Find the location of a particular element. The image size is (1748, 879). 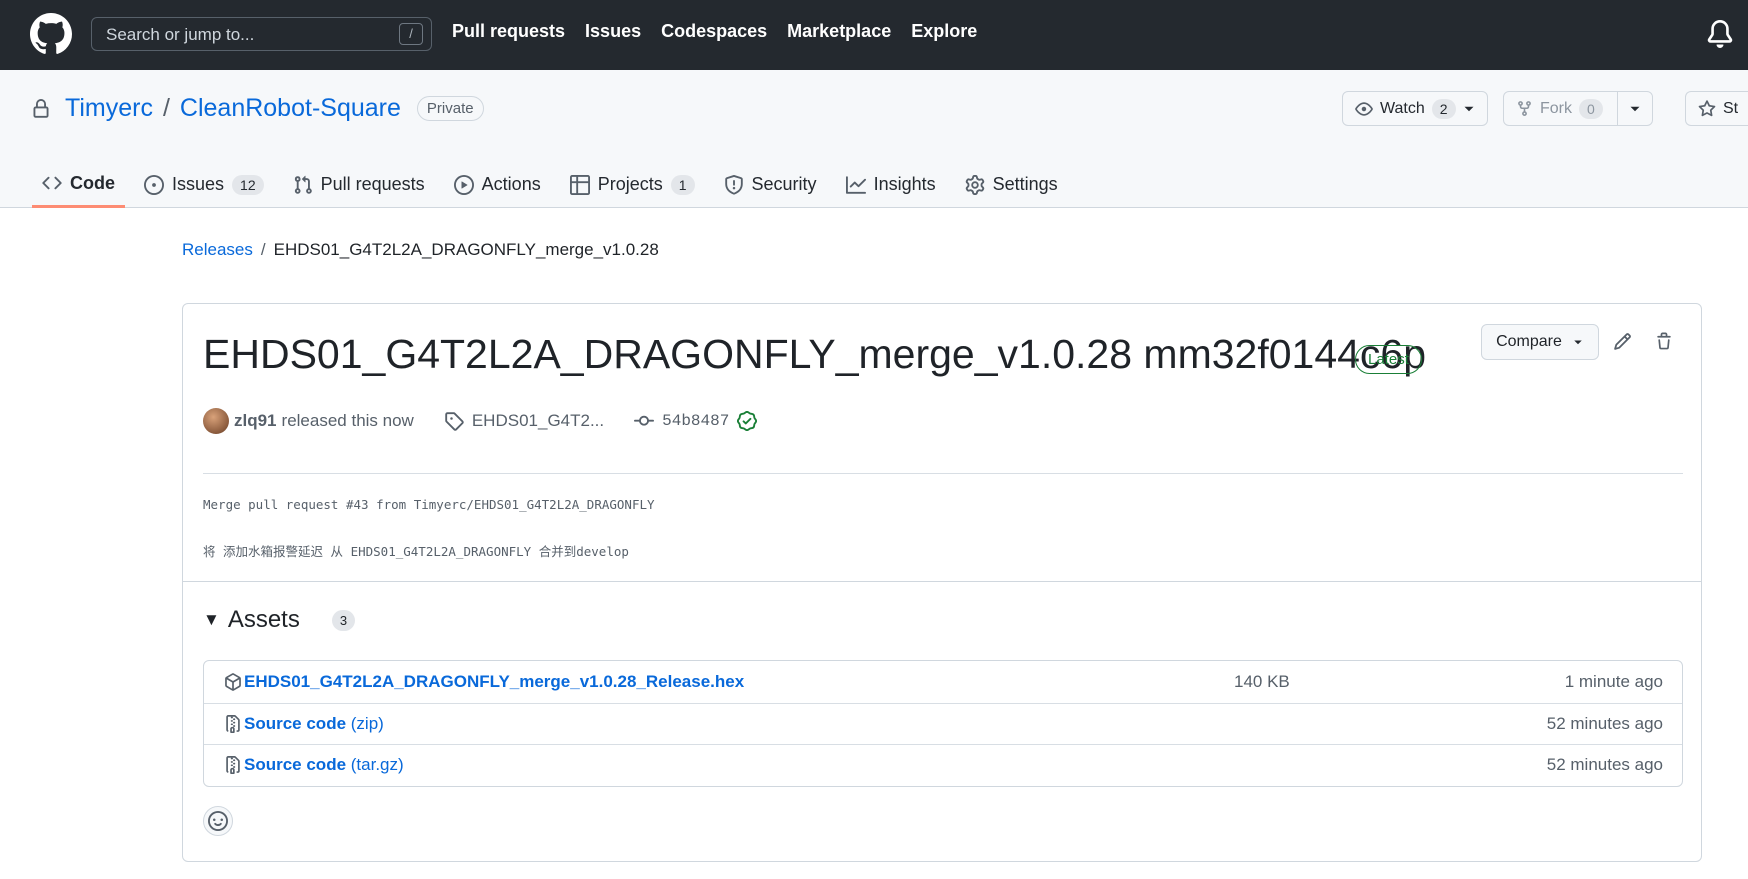

issue-icon is located at coordinates (154, 184).